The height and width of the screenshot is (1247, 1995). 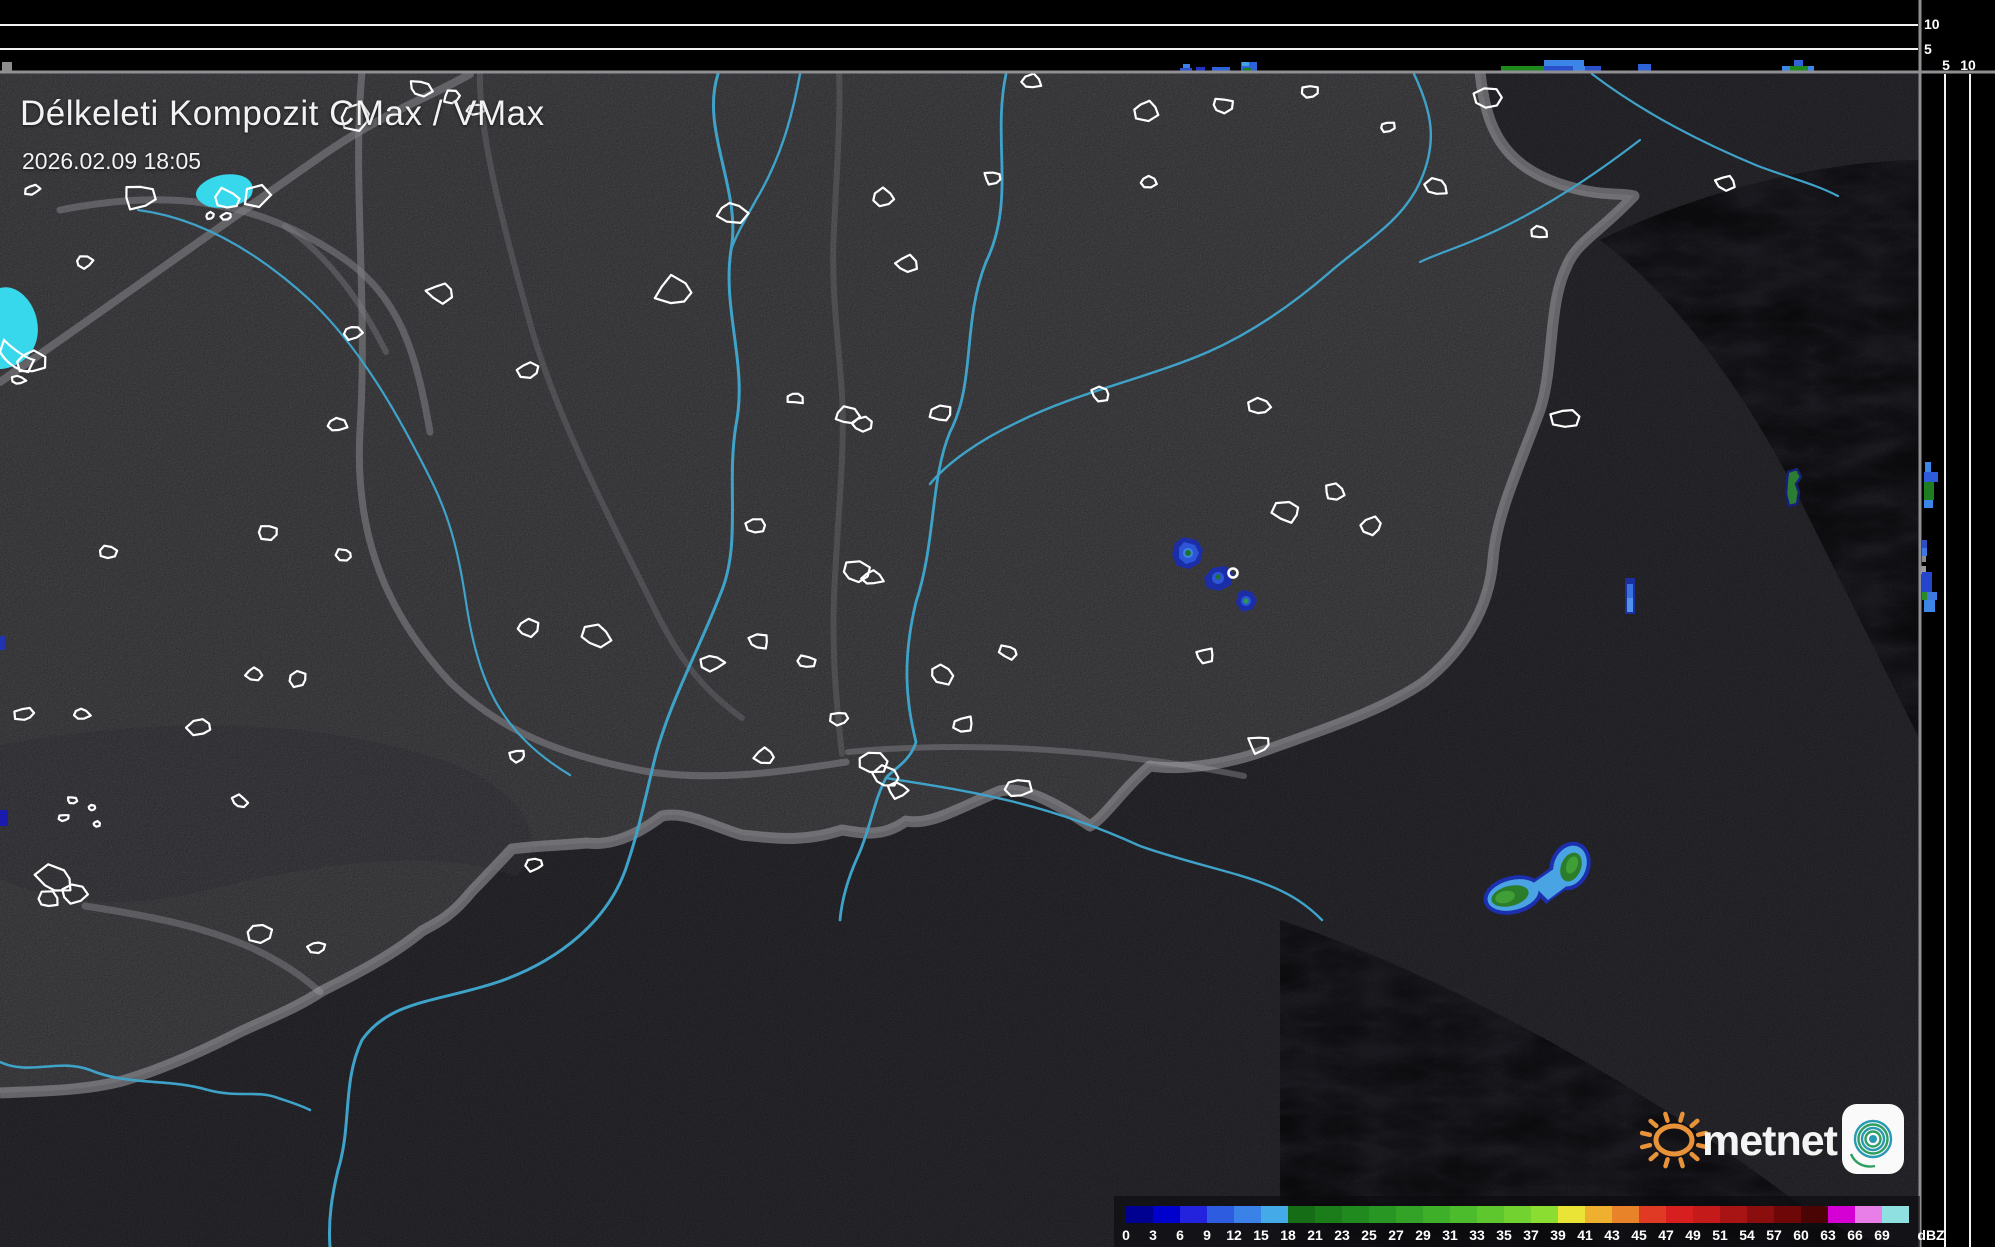 What do you see at coordinates (1693, 1235) in the screenshot?
I see `legend-tick-label: 49` at bounding box center [1693, 1235].